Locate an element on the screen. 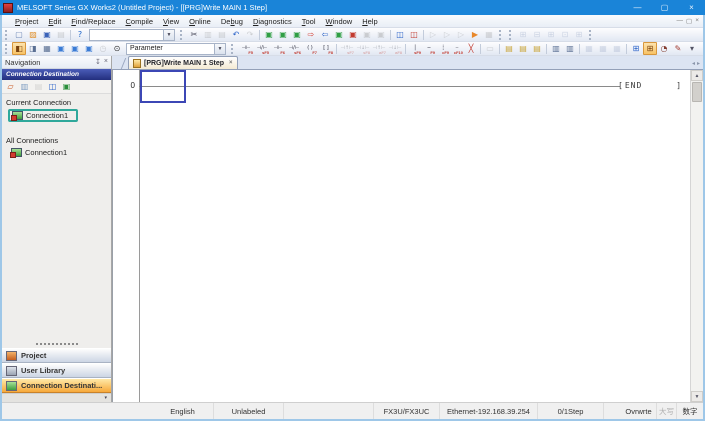 The image size is (705, 421). vertical-scrollbar: ▲ ▼ is located at coordinates (696, 236).